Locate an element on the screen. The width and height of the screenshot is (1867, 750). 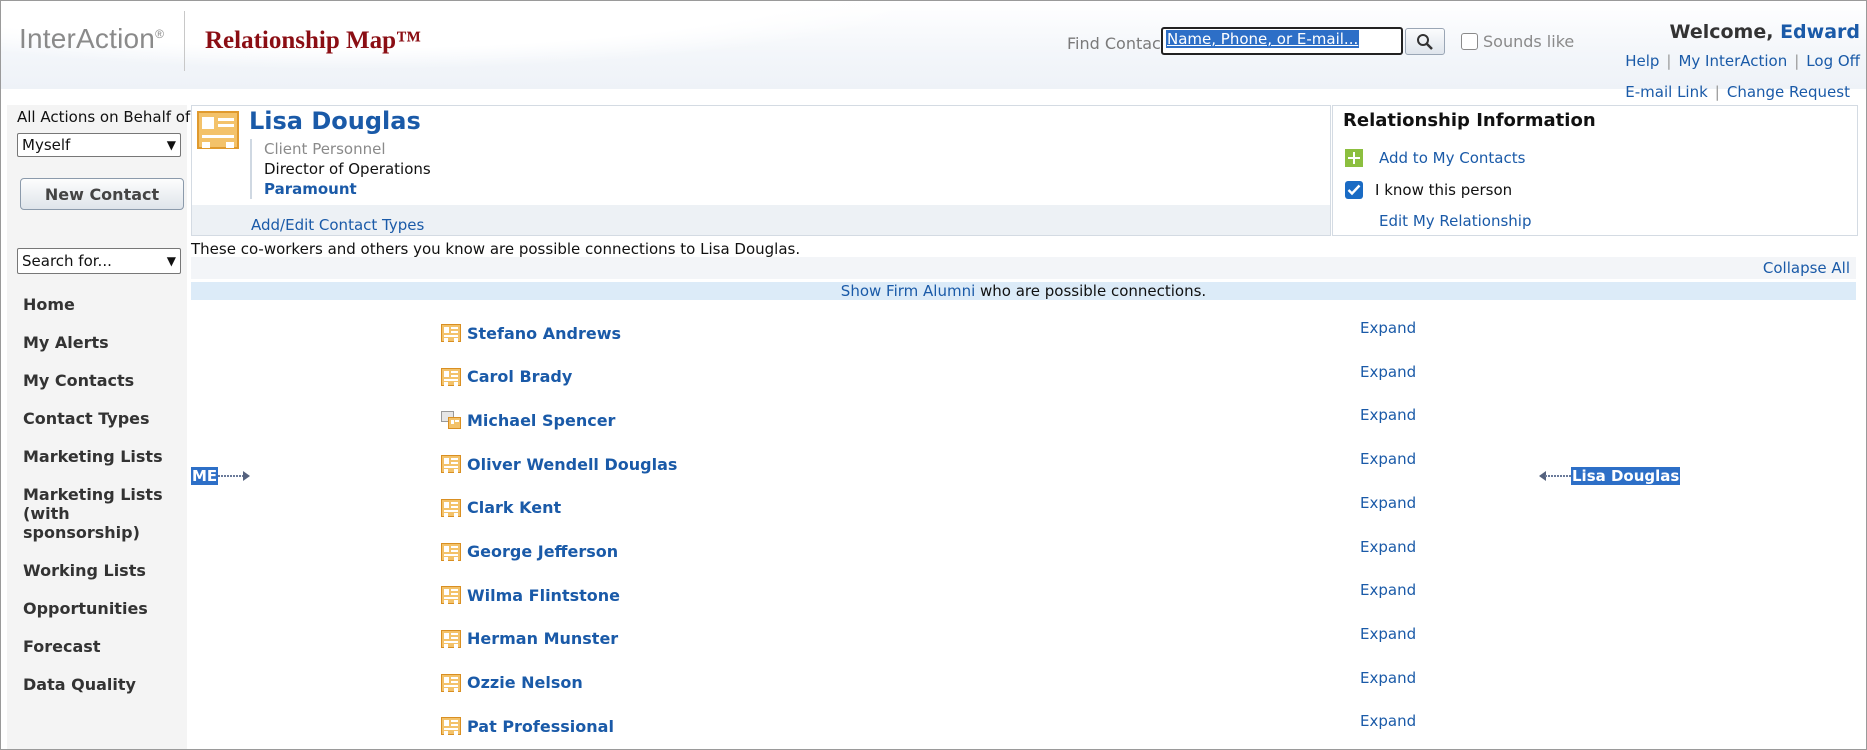
find-contact-label: Find Contact: is located at coordinates (1120, 43).